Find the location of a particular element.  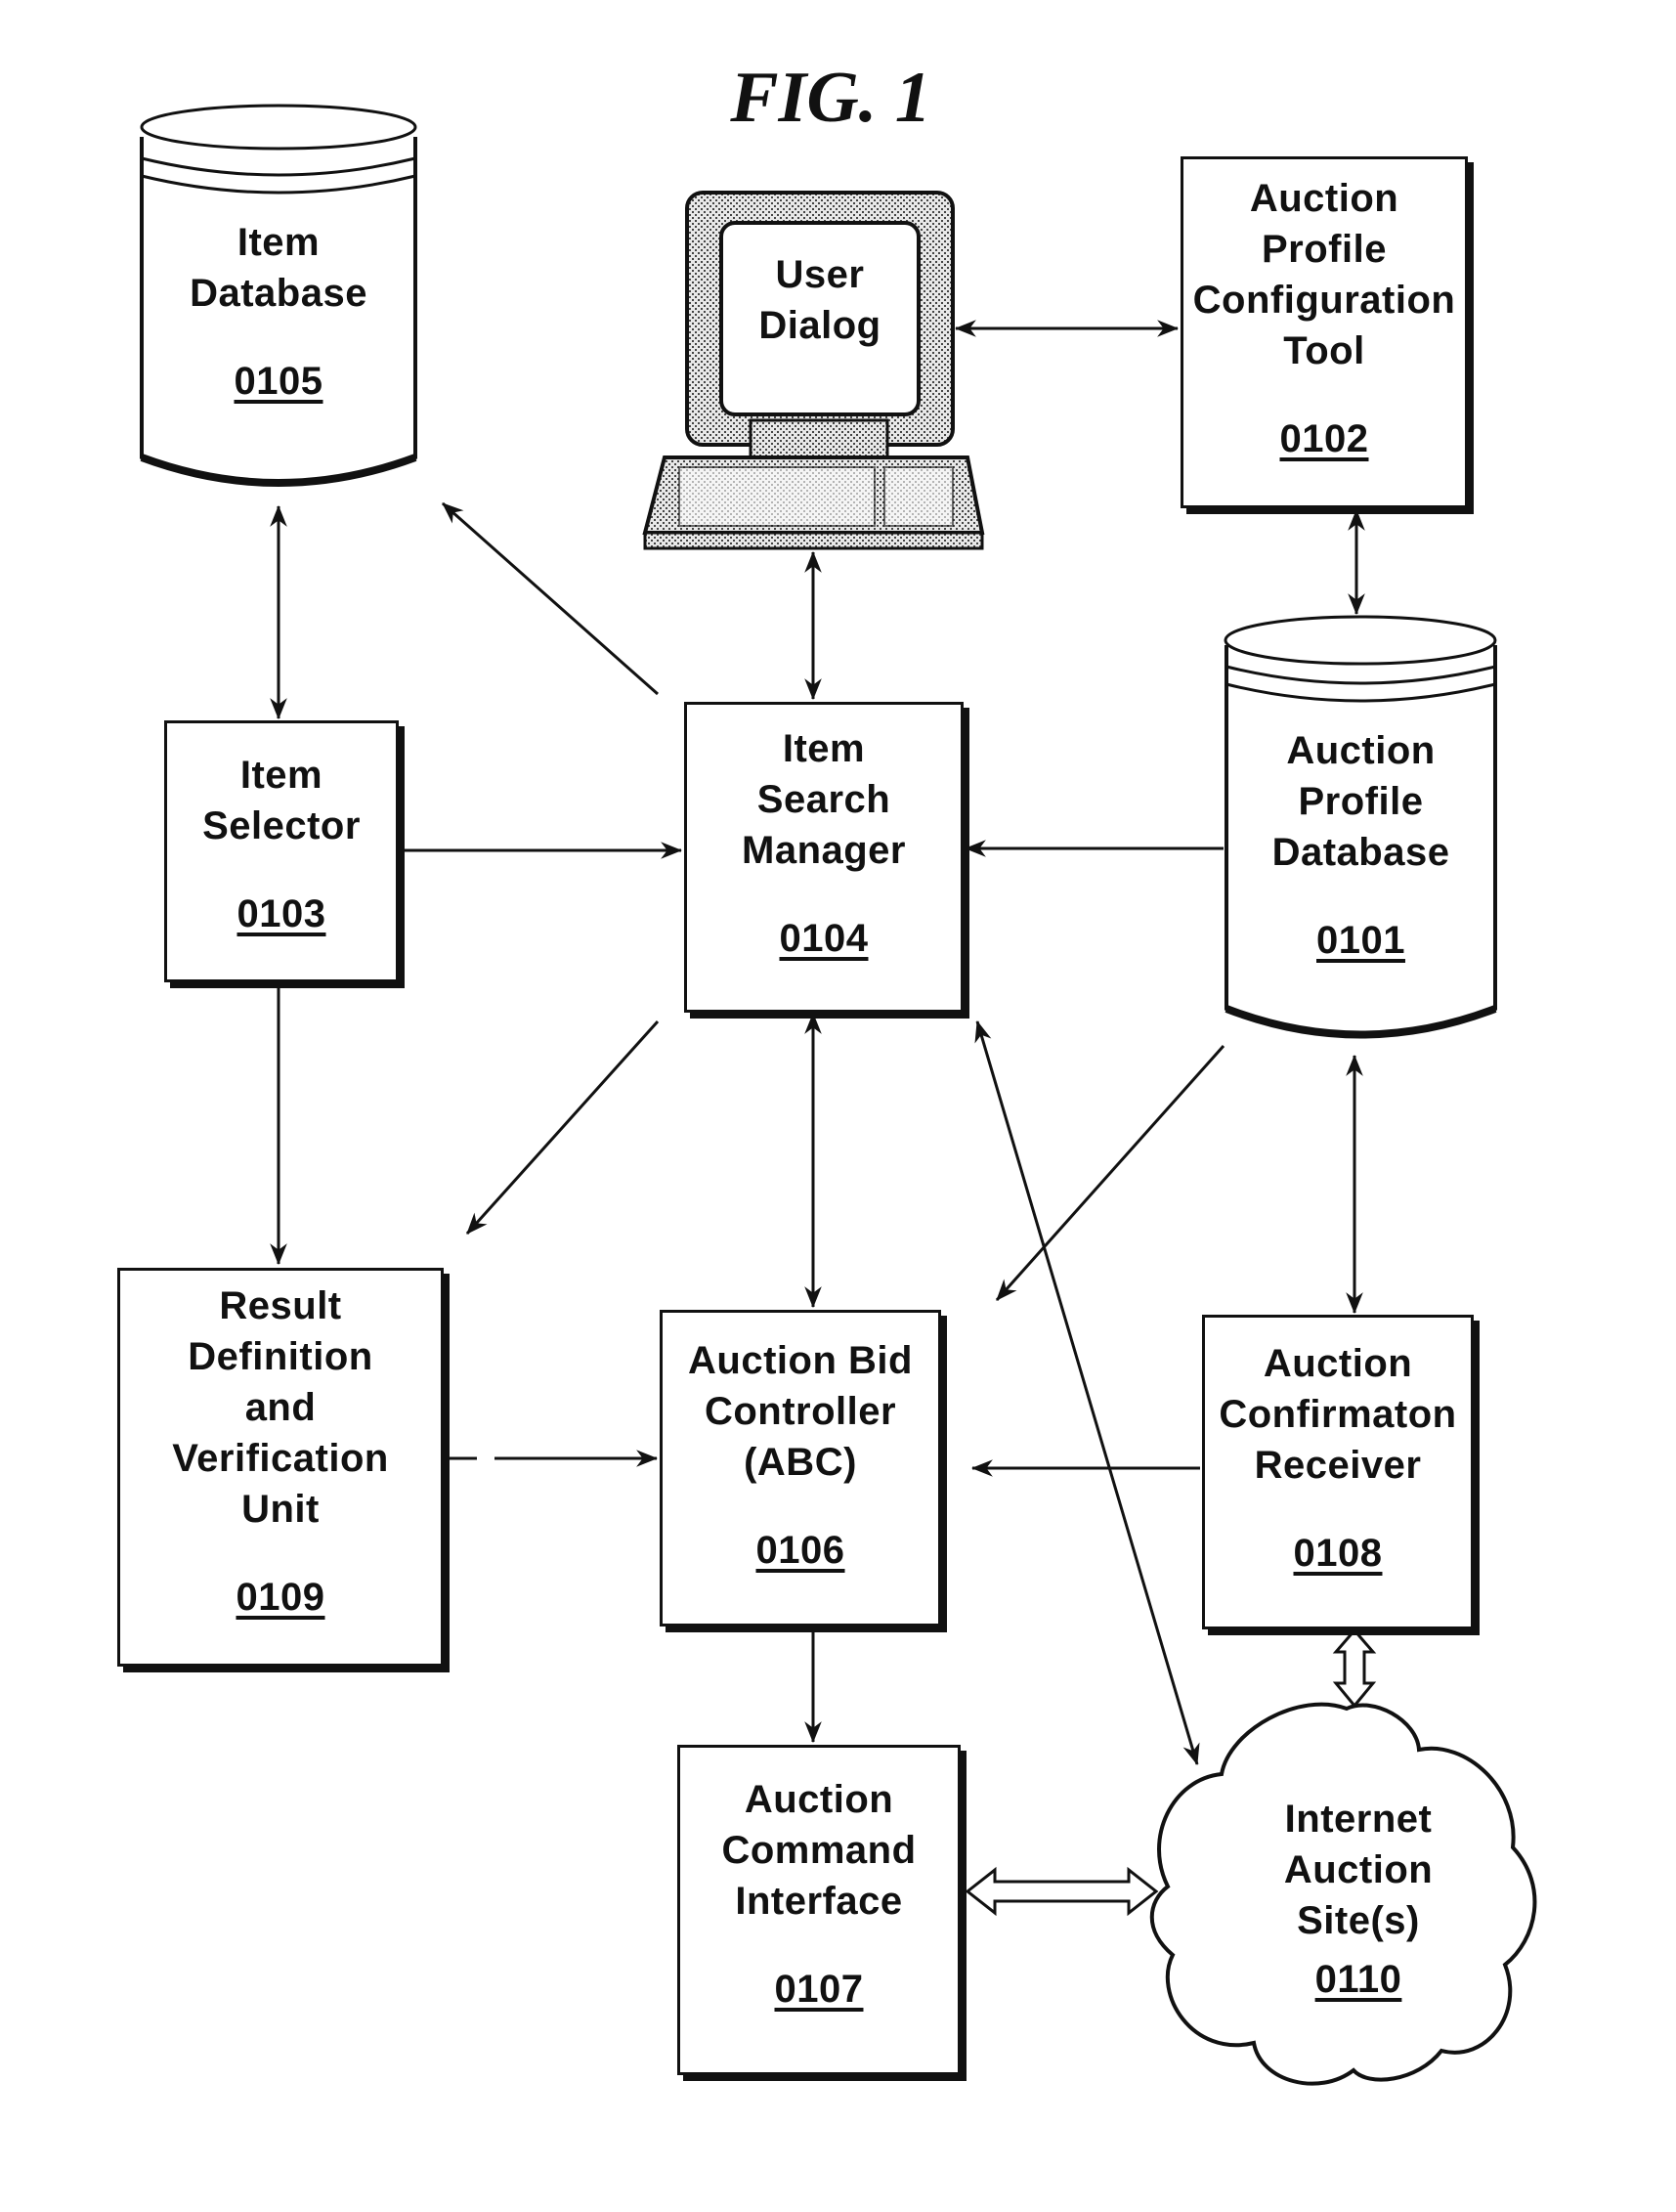

edge-ism-rdvu is located at coordinates (562, 1127).